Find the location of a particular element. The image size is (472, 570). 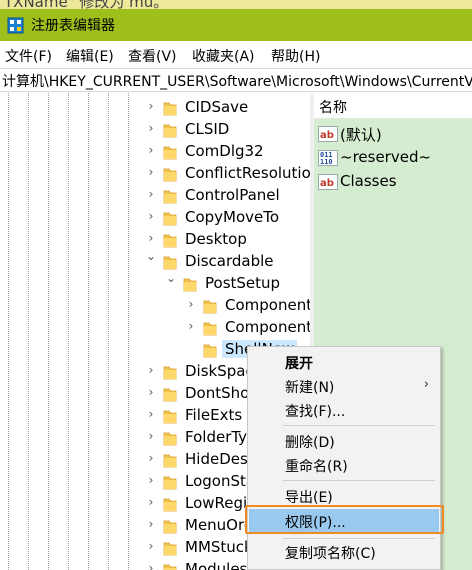

menu-item-export: 导出(E) is located at coordinates (344, 496).